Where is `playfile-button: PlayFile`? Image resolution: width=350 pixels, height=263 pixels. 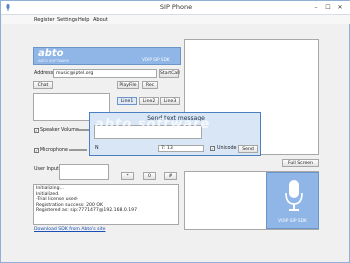 playfile-button: PlayFile is located at coordinates (128, 85).